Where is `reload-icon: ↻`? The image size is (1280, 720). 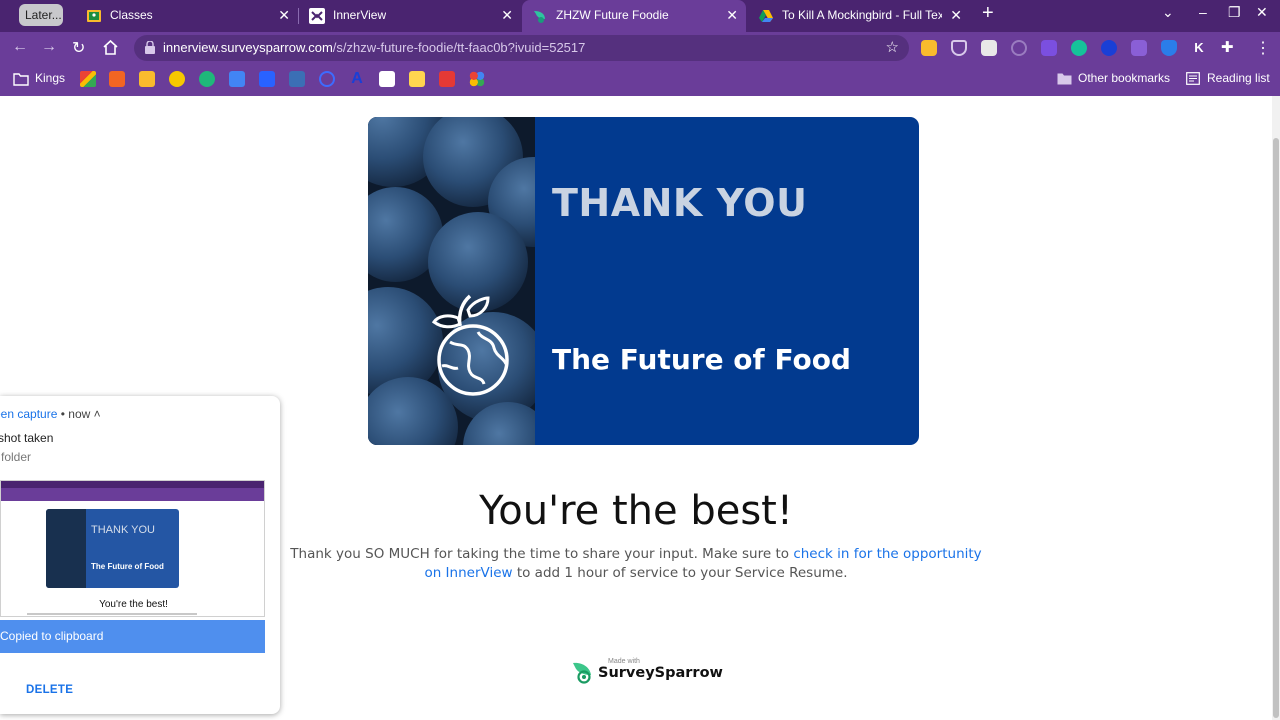 reload-icon: ↻ is located at coordinates (78, 48).